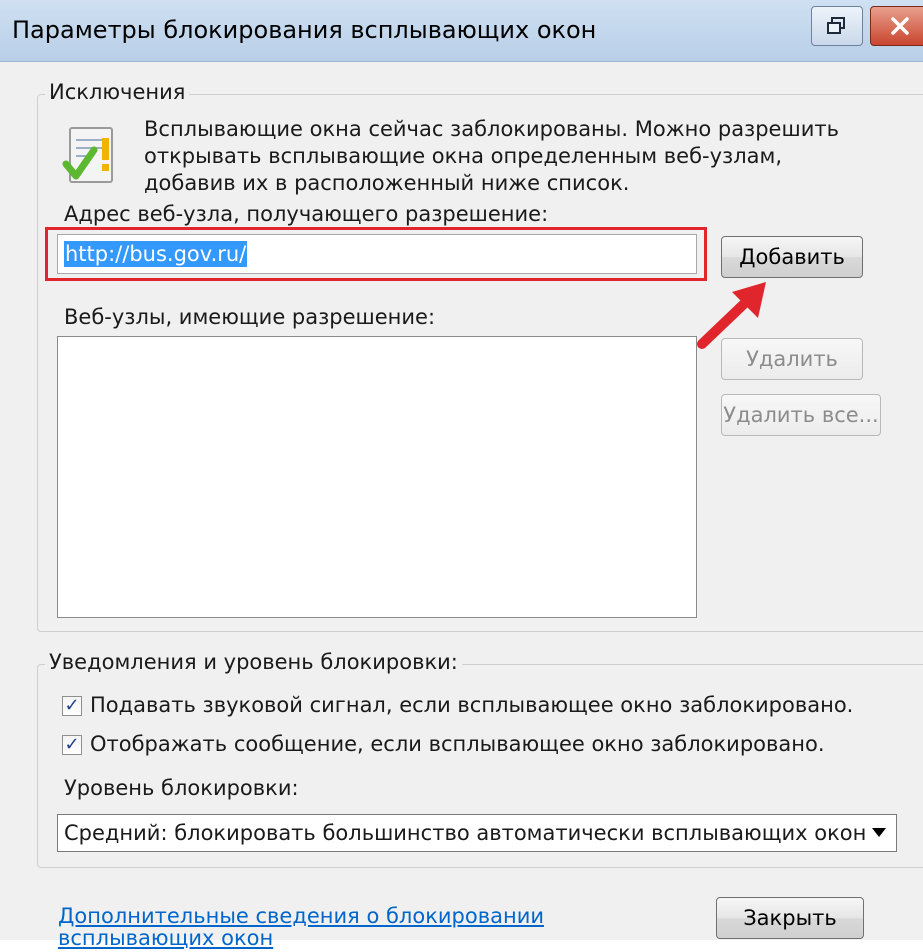 The height and width of the screenshot is (952, 923). I want to click on close-icon, so click(900, 26).